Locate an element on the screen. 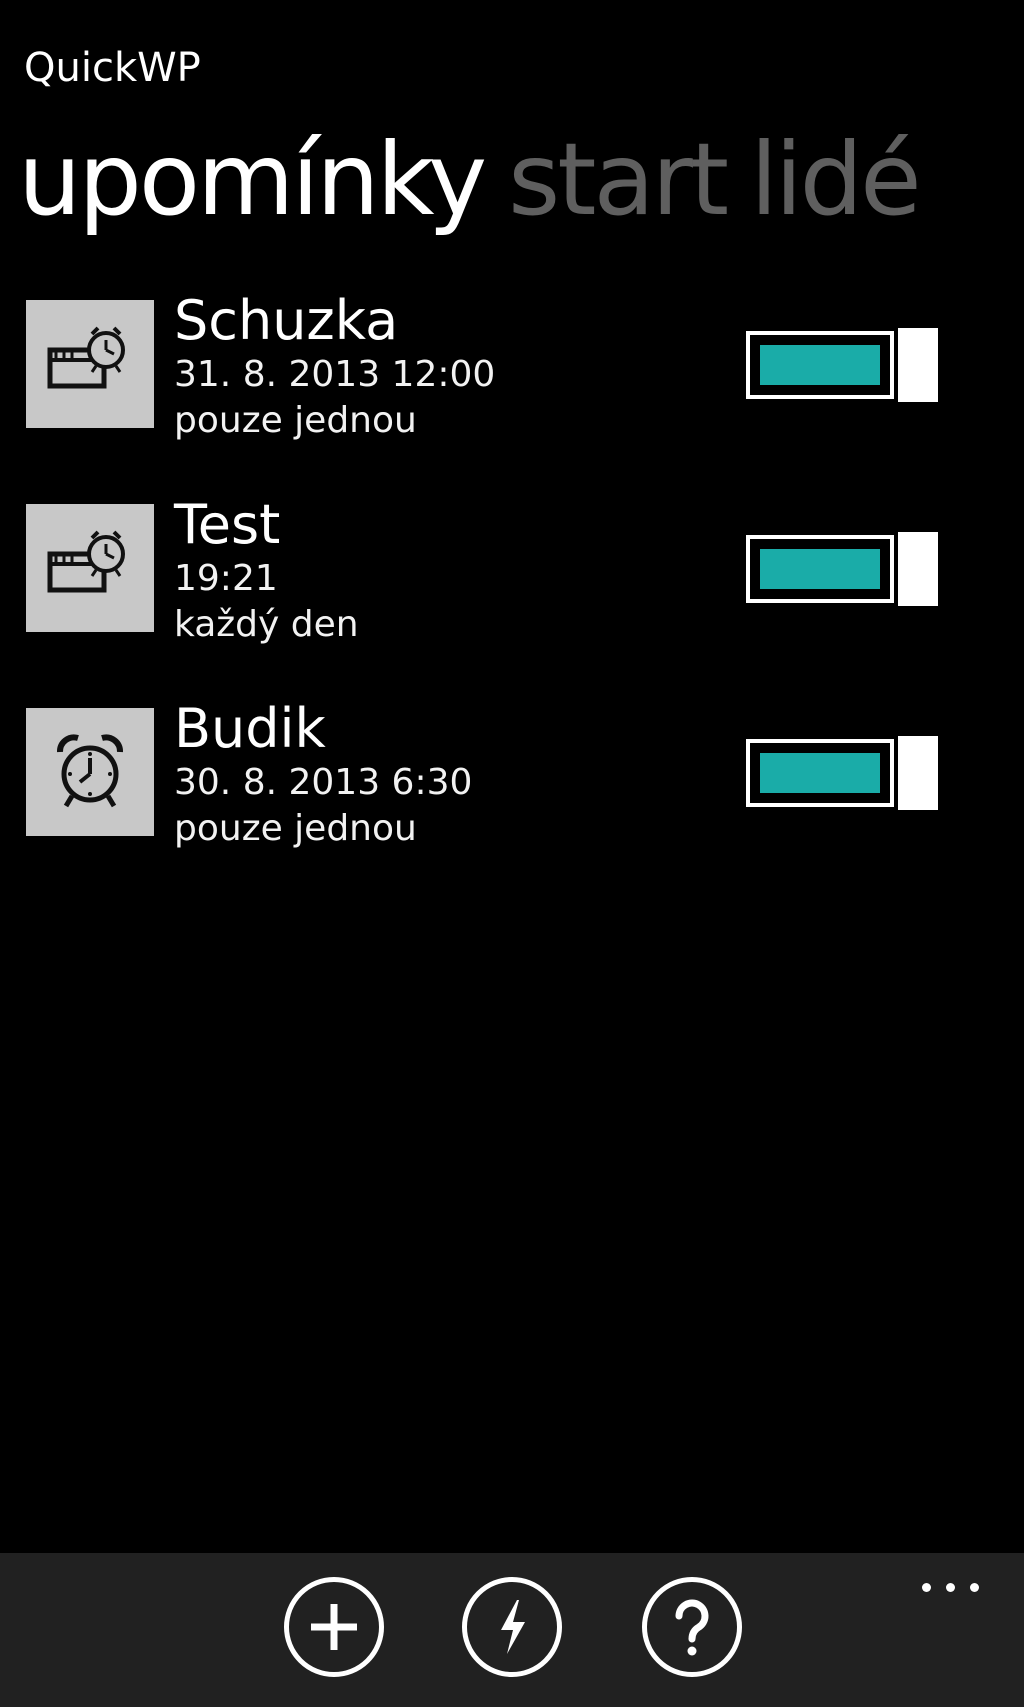 Image resolution: width=1024 pixels, height=1707 pixels. pivot-header: upomínky start lidé is located at coordinates (480, 180).